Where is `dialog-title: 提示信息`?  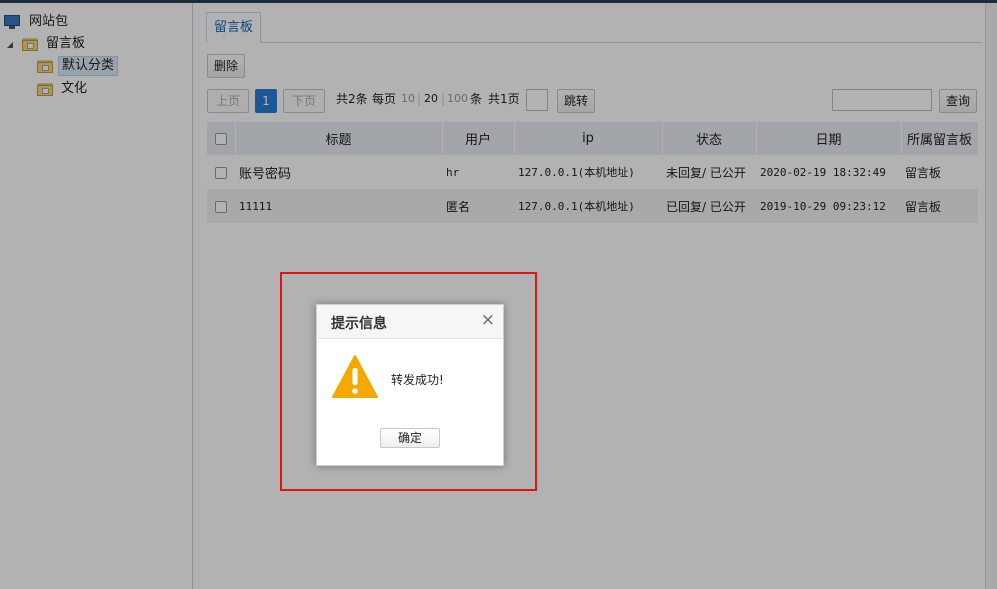
dialog-title: 提示信息 is located at coordinates (359, 324).